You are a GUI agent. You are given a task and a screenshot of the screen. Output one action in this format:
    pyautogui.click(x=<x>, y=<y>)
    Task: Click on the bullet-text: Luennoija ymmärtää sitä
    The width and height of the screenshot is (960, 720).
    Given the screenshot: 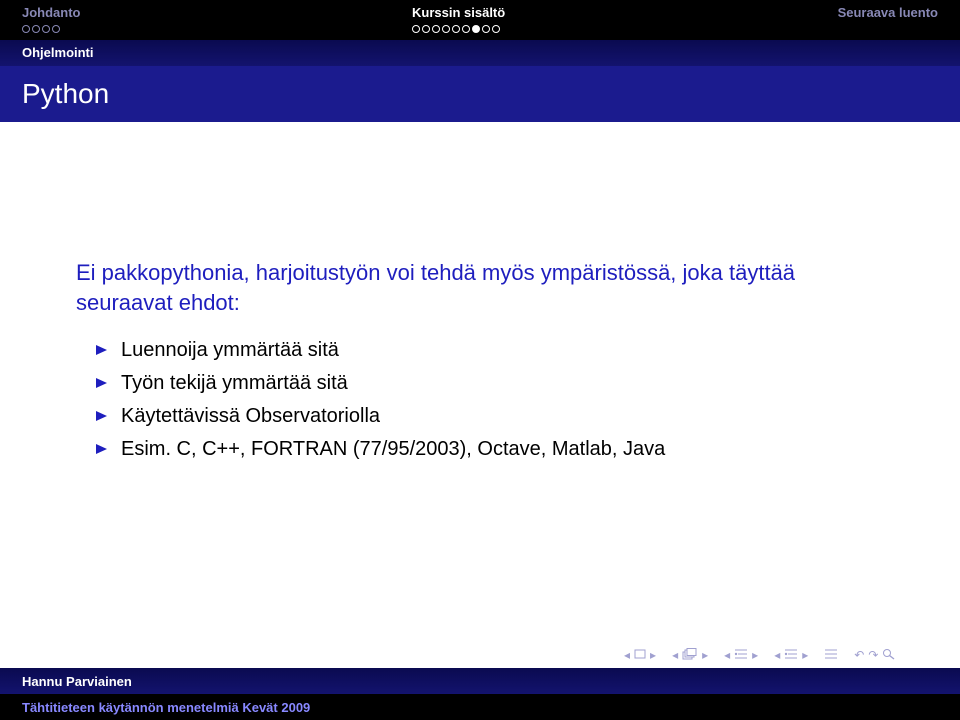 What is the action you would take?
    pyautogui.click(x=230, y=350)
    